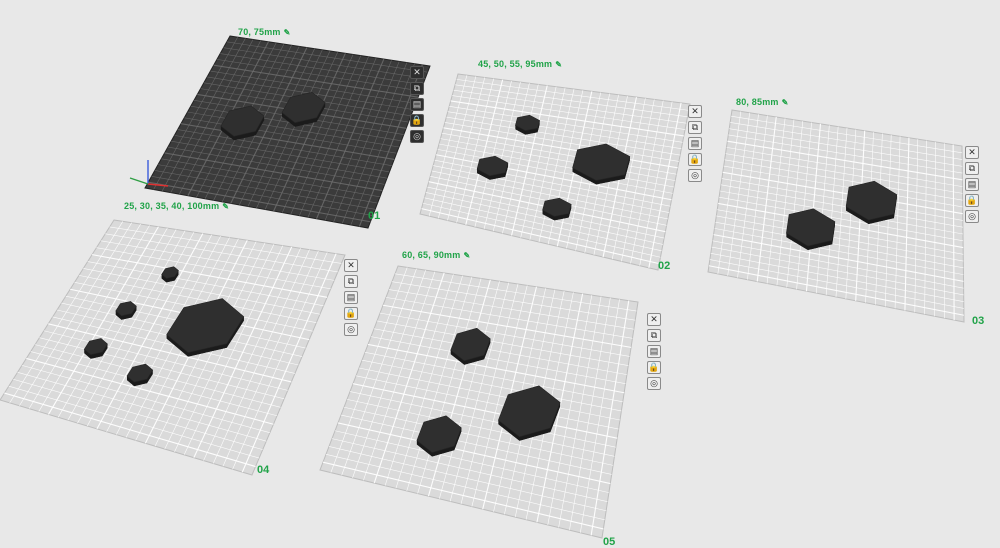 The width and height of the screenshot is (1000, 548). I want to click on plate-size-text: 70, 75mm, so click(259, 32).